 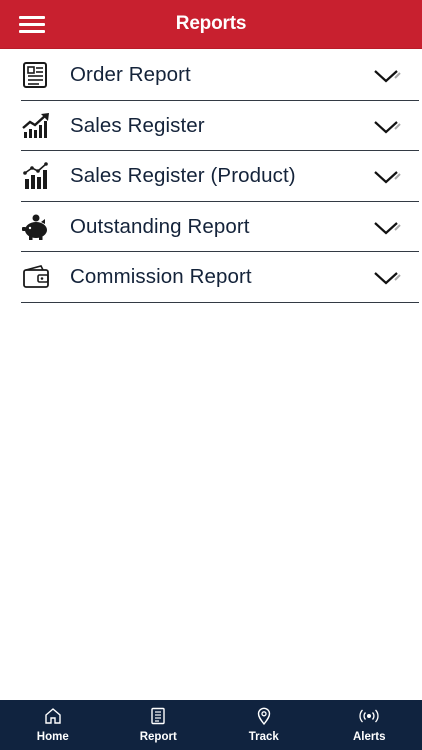 I want to click on report-item-commission: Commission Report, so click(x=220, y=277).